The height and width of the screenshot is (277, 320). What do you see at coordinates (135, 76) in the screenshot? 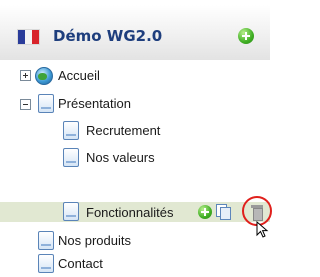
I see `tree-item-accueil: Accueil` at bounding box center [135, 76].